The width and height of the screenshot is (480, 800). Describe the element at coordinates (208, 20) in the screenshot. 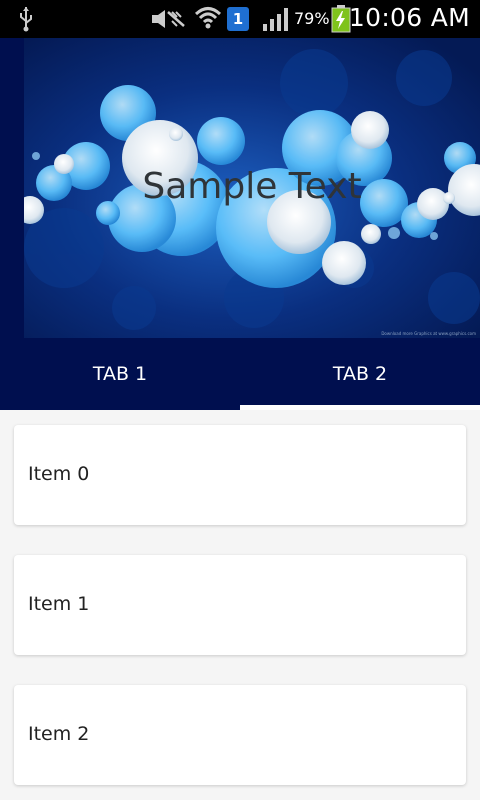

I see `wifi-icon` at that location.